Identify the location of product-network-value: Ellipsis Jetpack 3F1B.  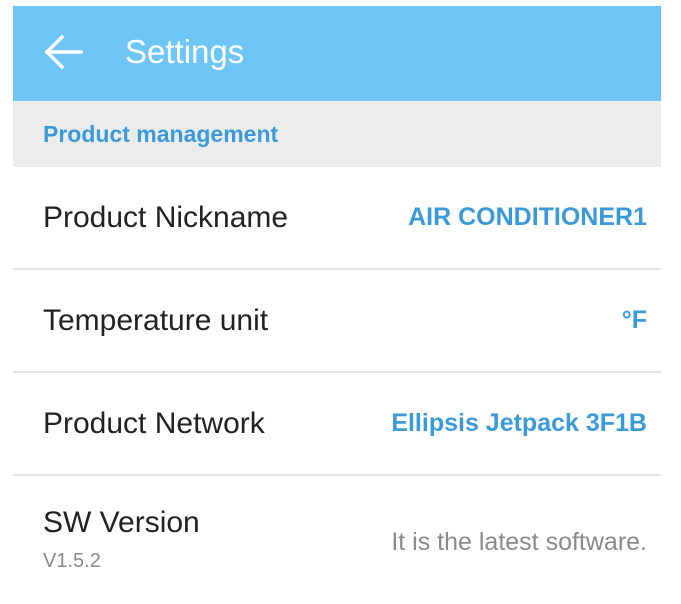
(519, 423).